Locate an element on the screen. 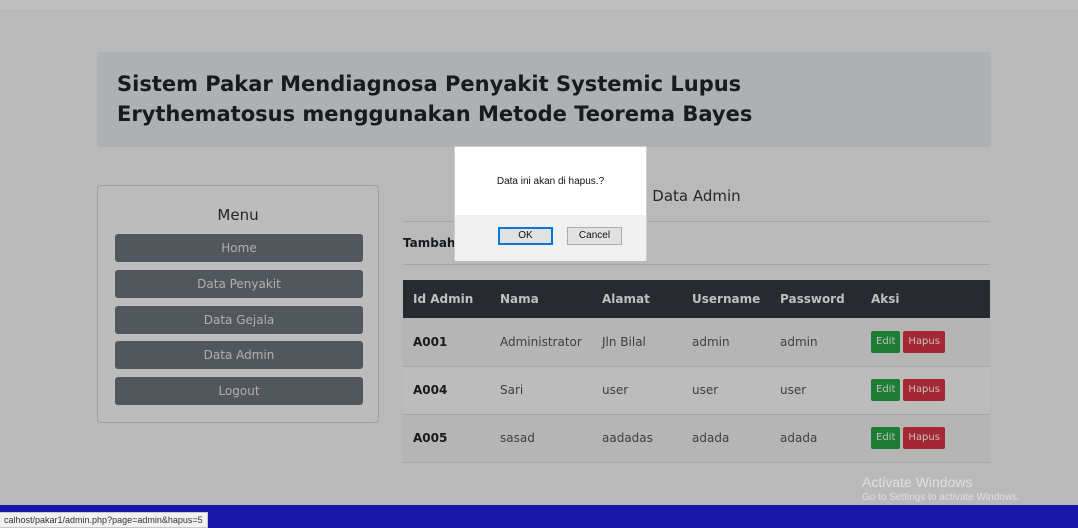  ok-button: OK is located at coordinates (525, 236).